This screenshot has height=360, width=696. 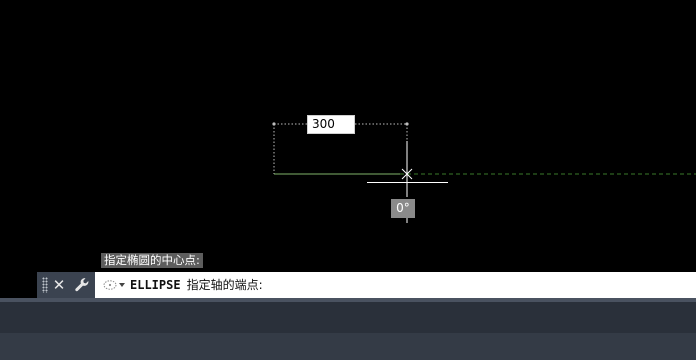 What do you see at coordinates (224, 285) in the screenshot?
I see `command-prompt-text: 指定轴的端点:` at bounding box center [224, 285].